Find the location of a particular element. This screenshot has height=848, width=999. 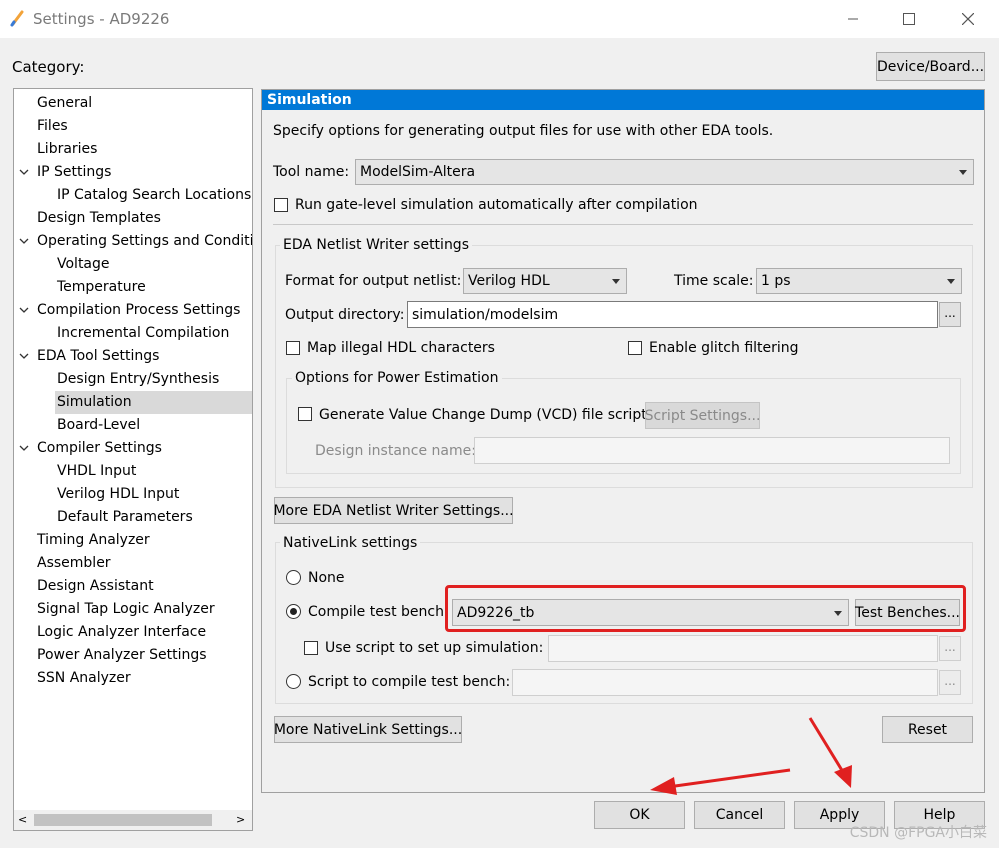

watermark: CSDN @FPGA小白菜 is located at coordinates (918, 833).